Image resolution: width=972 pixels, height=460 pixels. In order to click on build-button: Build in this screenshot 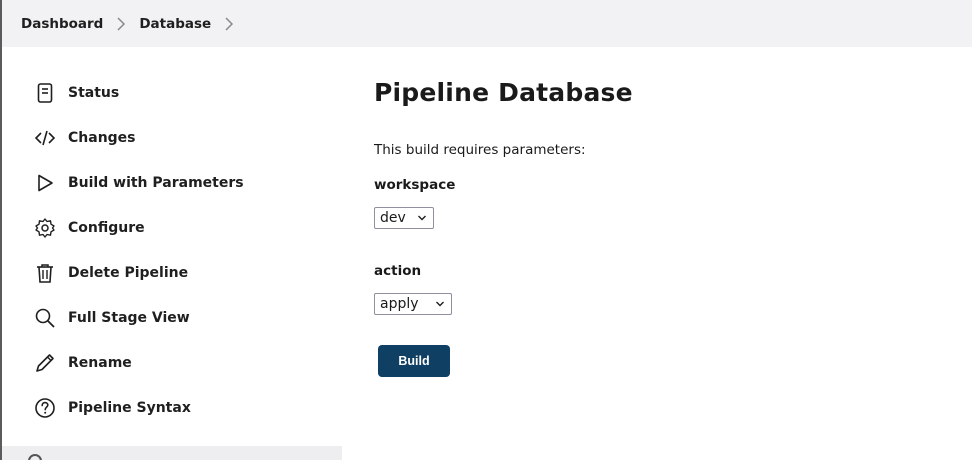, I will do `click(414, 361)`.